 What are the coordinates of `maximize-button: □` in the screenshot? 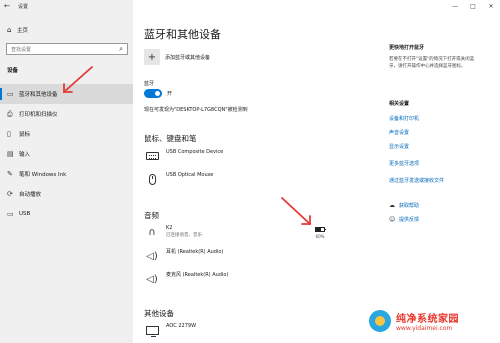 It's located at (473, 6).